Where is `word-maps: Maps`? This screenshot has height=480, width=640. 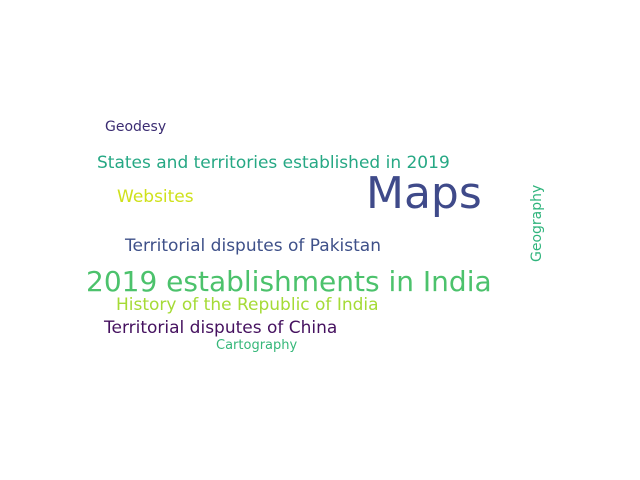
word-maps: Maps is located at coordinates (424, 193).